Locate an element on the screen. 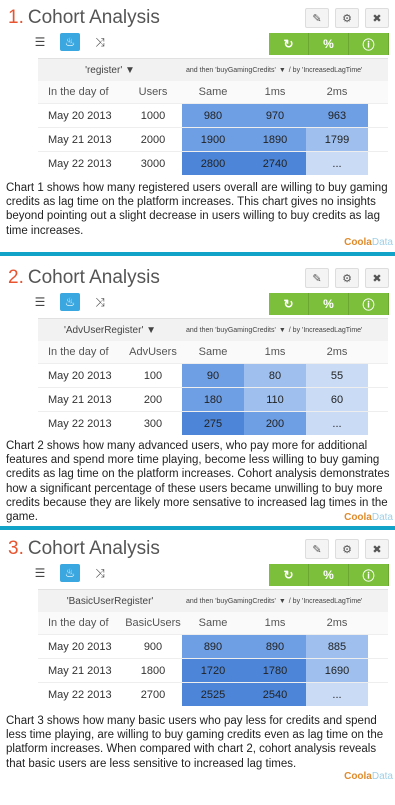 The image size is (395, 805). cell-same: 90 is located at coordinates (213, 375).